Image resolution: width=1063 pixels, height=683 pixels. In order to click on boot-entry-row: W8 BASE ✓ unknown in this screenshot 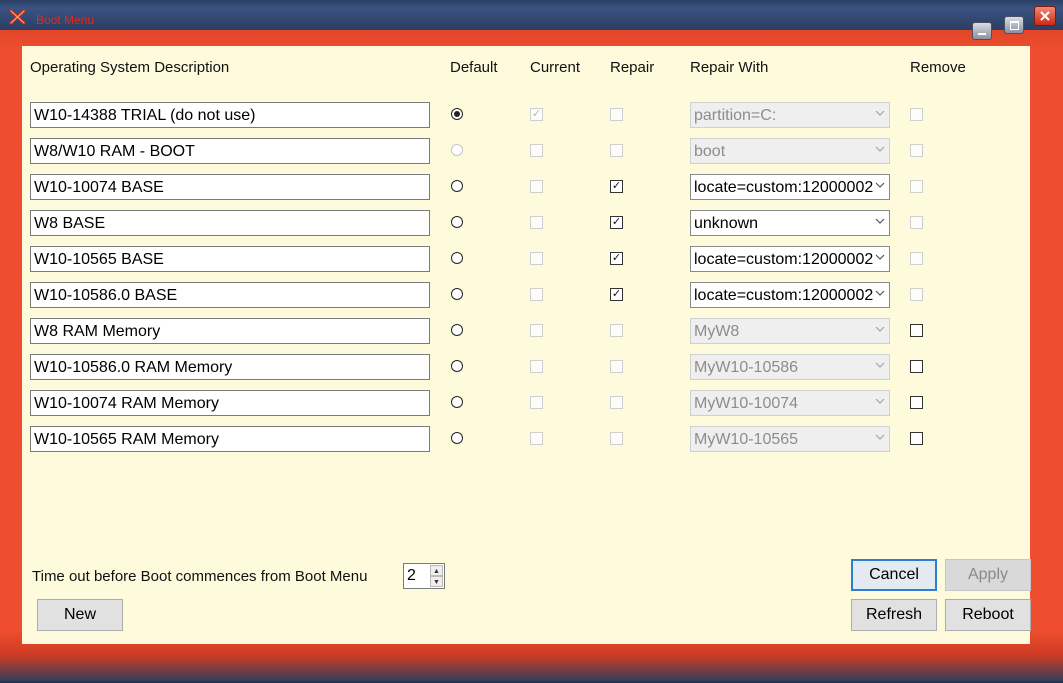, I will do `click(526, 223)`.